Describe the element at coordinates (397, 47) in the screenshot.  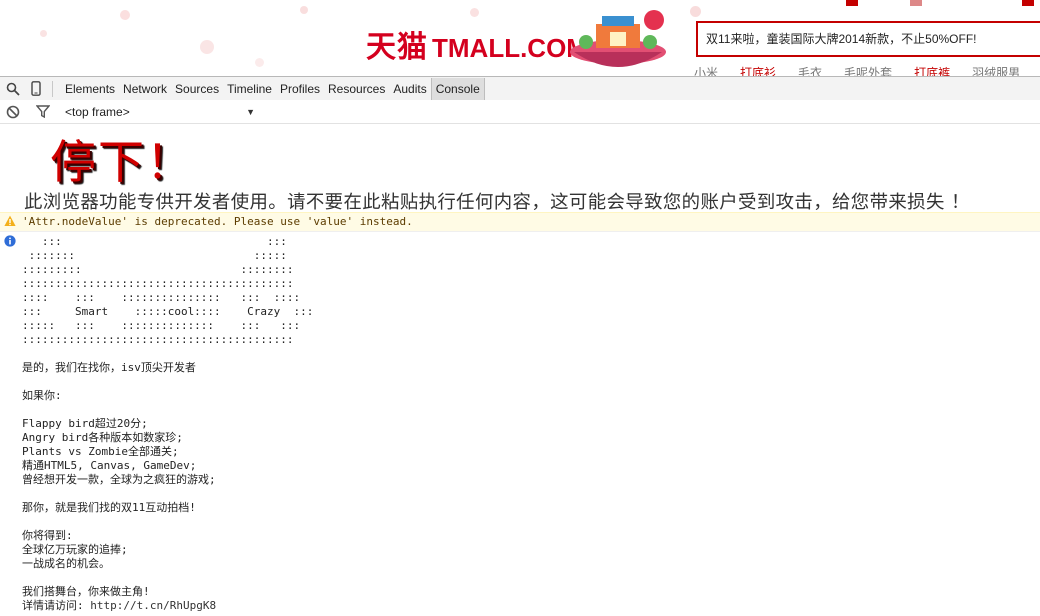
I see `logo-chinese: 天猫` at that location.